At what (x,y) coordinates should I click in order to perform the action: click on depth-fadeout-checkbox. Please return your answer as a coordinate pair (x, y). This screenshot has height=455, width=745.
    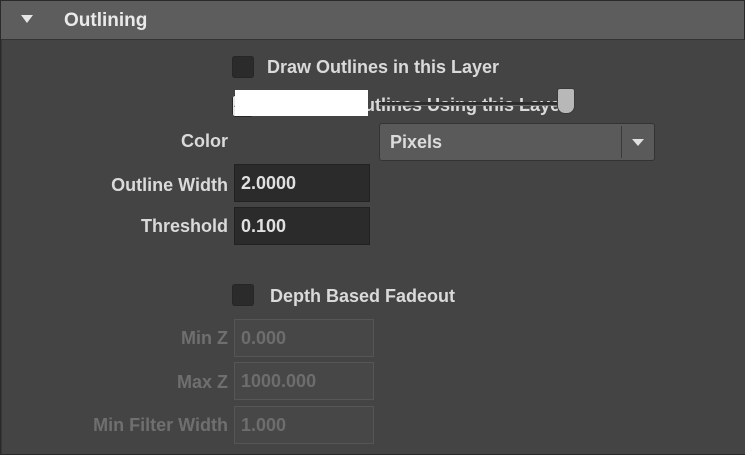
    Looking at the image, I should click on (243, 295).